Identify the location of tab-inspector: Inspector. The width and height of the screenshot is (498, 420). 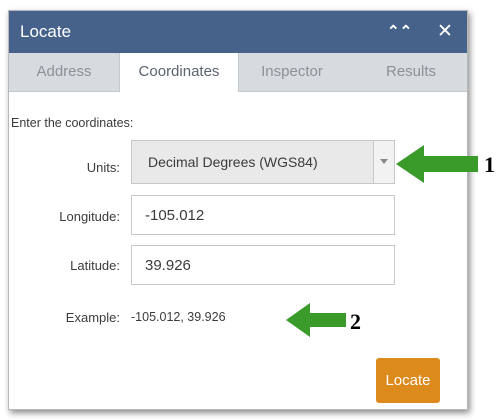
(292, 72).